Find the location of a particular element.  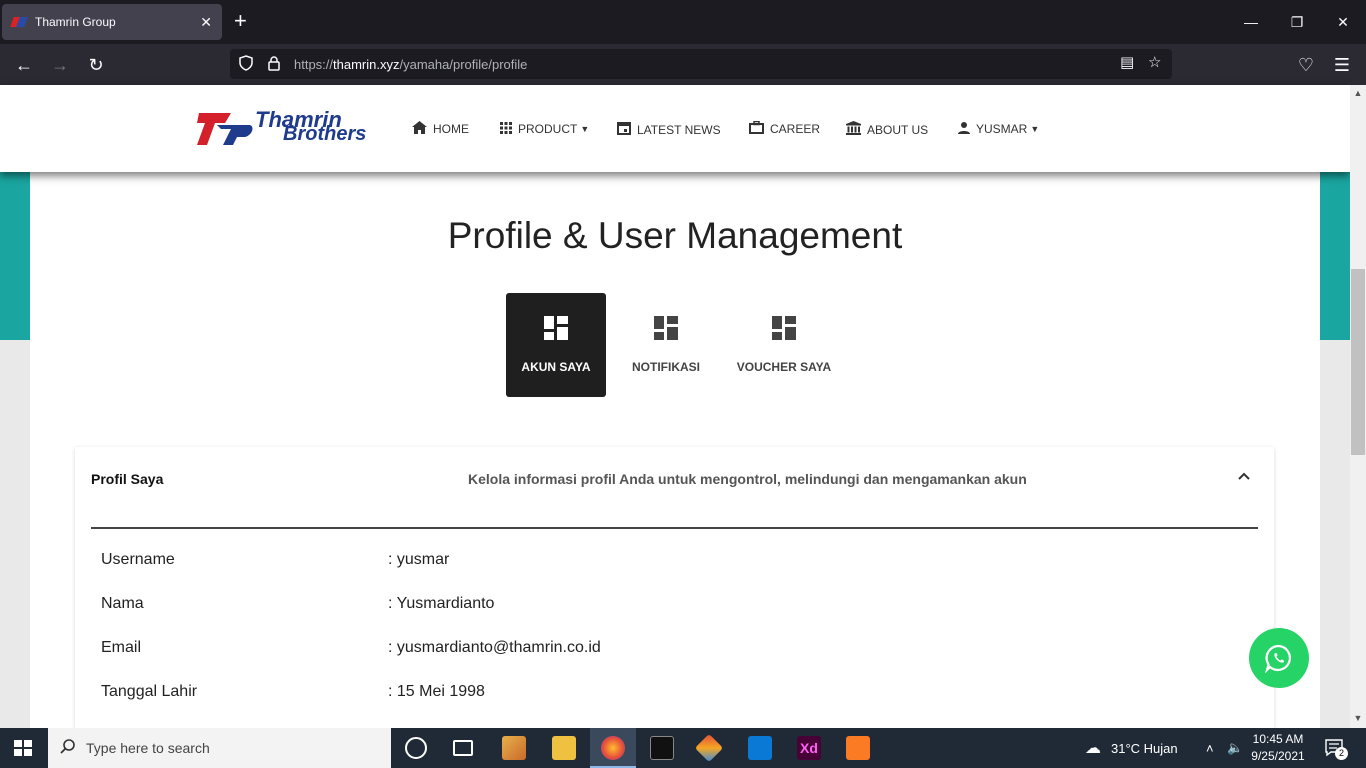

notification-center-icon: 2 is located at coordinates (1336, 748).